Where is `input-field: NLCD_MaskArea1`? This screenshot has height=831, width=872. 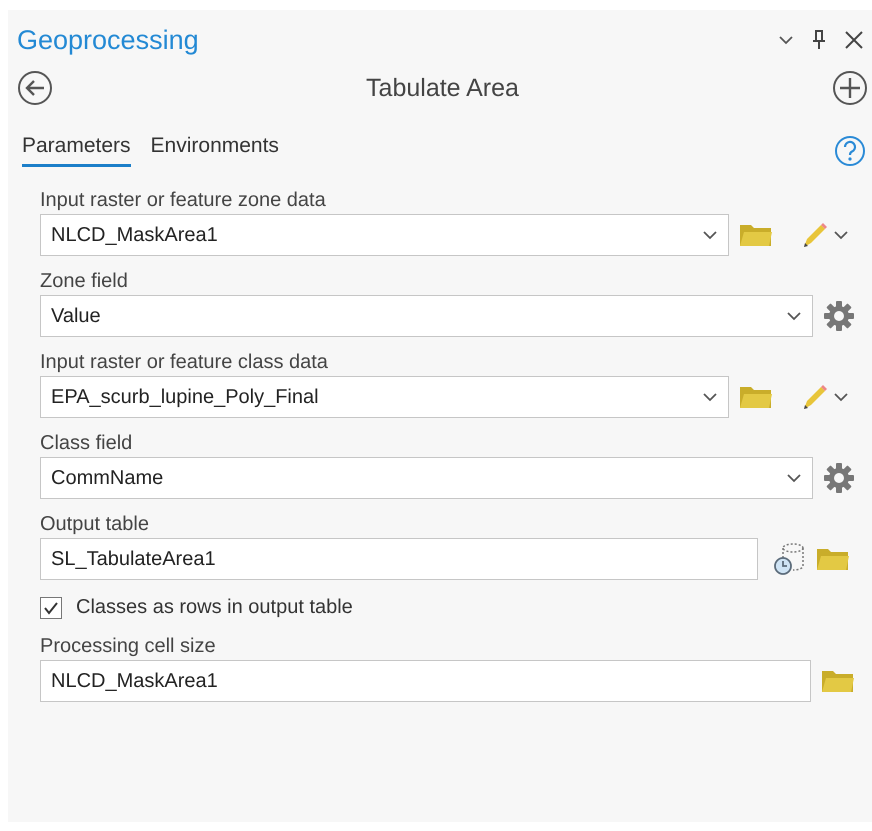 input-field: NLCD_MaskArea1 is located at coordinates (425, 681).